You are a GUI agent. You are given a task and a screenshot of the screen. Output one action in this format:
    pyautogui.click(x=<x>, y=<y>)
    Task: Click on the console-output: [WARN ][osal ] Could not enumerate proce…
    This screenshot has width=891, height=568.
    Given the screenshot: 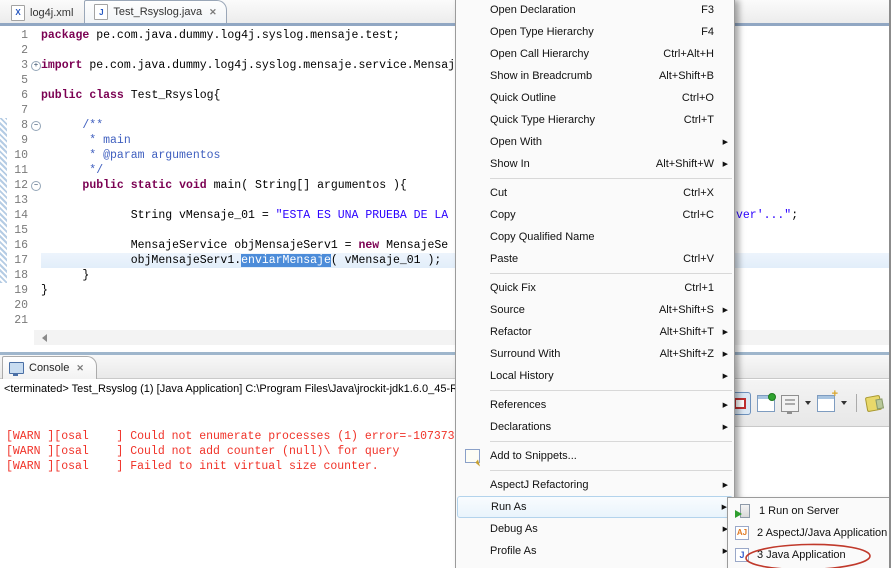 What is the action you would take?
    pyautogui.click(x=233, y=451)
    